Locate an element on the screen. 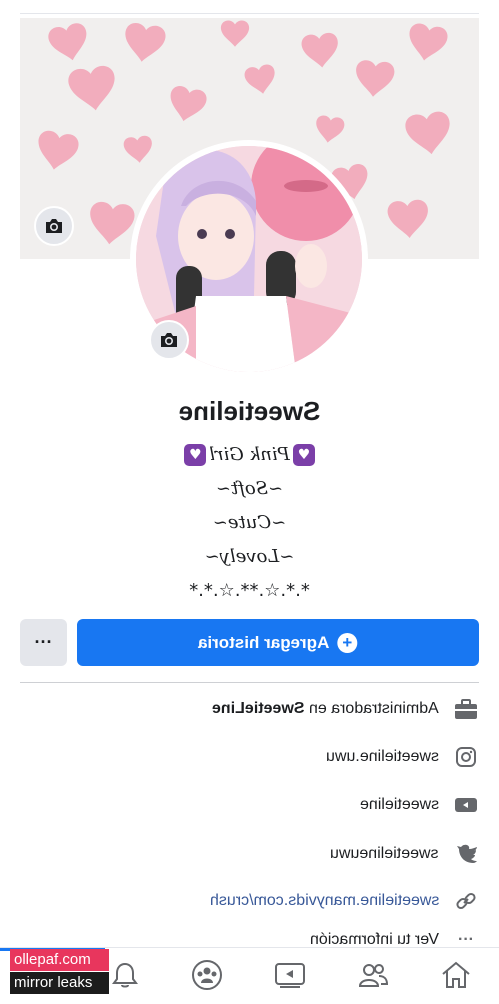  watch-tab is located at coordinates (290, 975).